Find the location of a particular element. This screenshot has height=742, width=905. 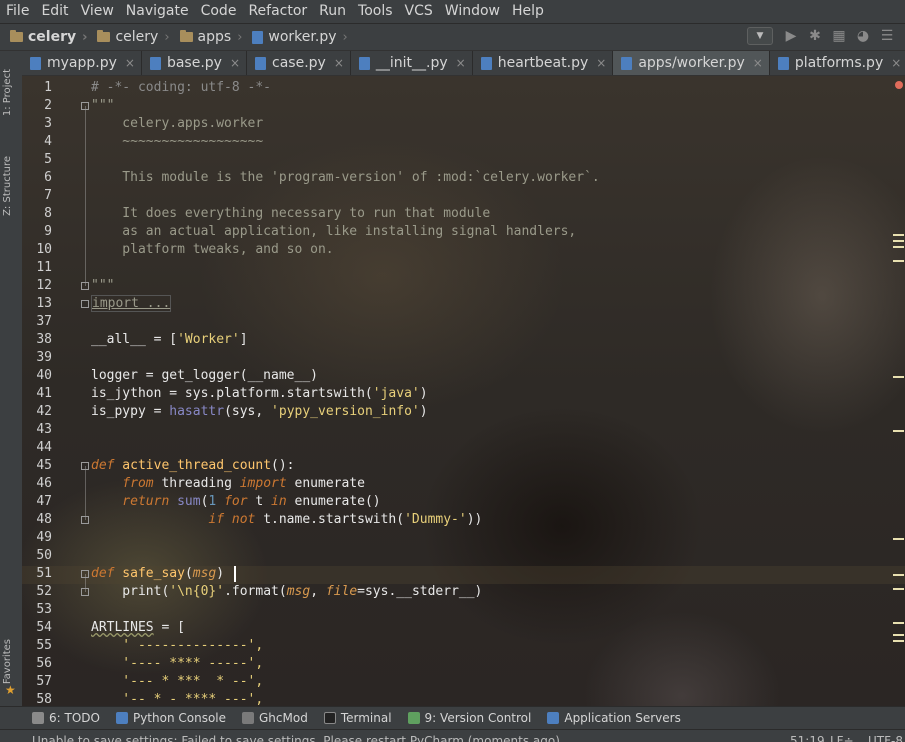

tab-myapp: myapp.py × is located at coordinates (82, 63).